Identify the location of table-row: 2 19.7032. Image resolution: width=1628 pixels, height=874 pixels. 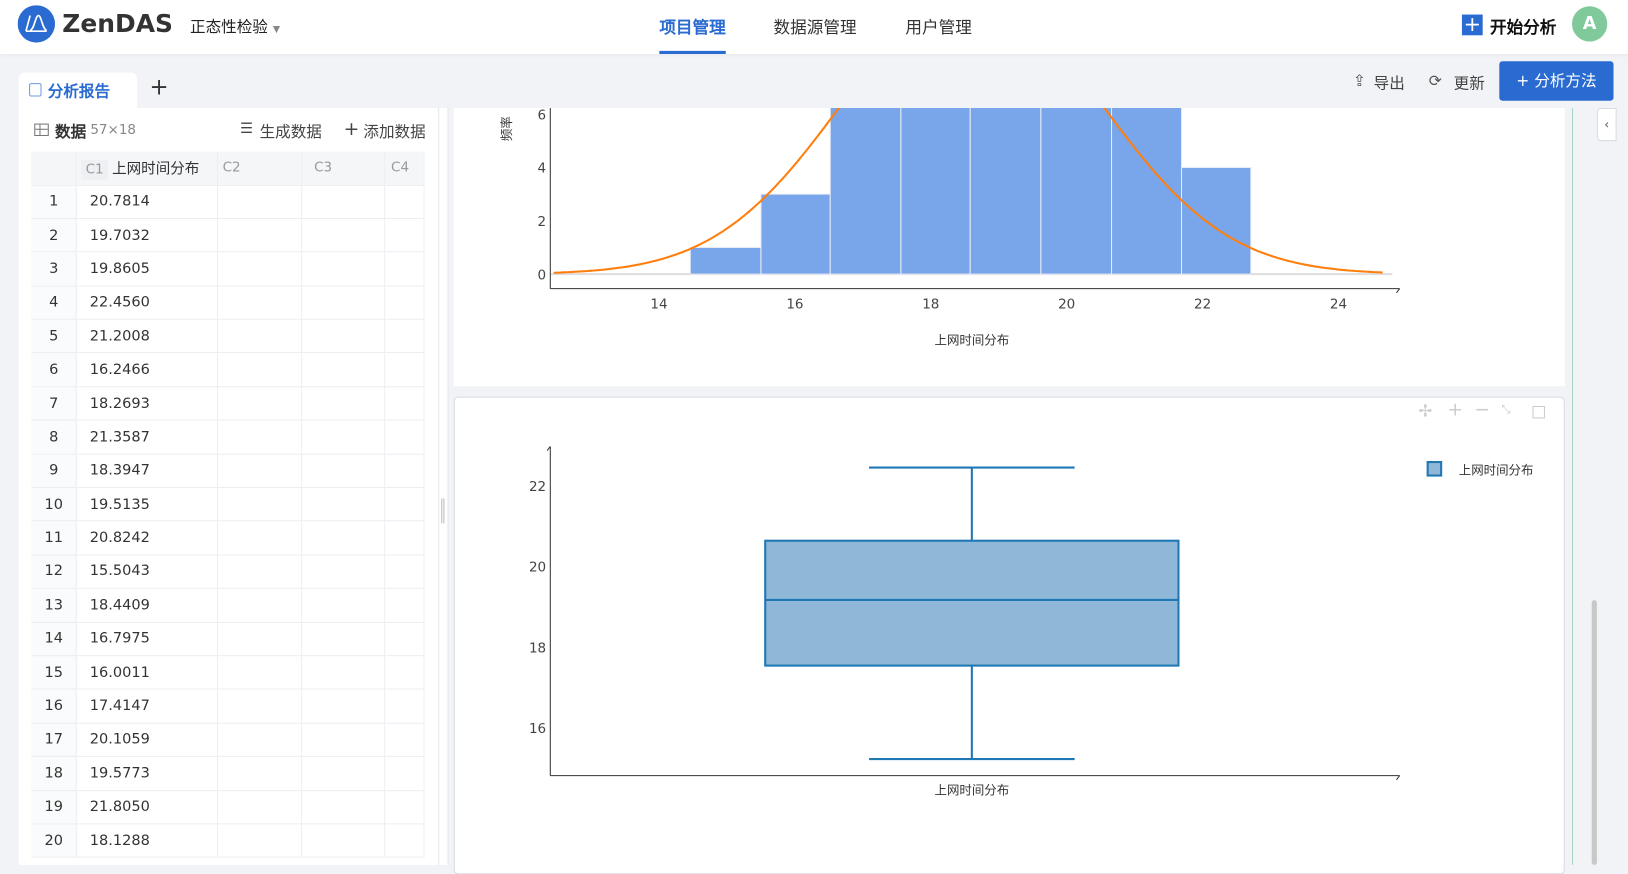
(228, 235).